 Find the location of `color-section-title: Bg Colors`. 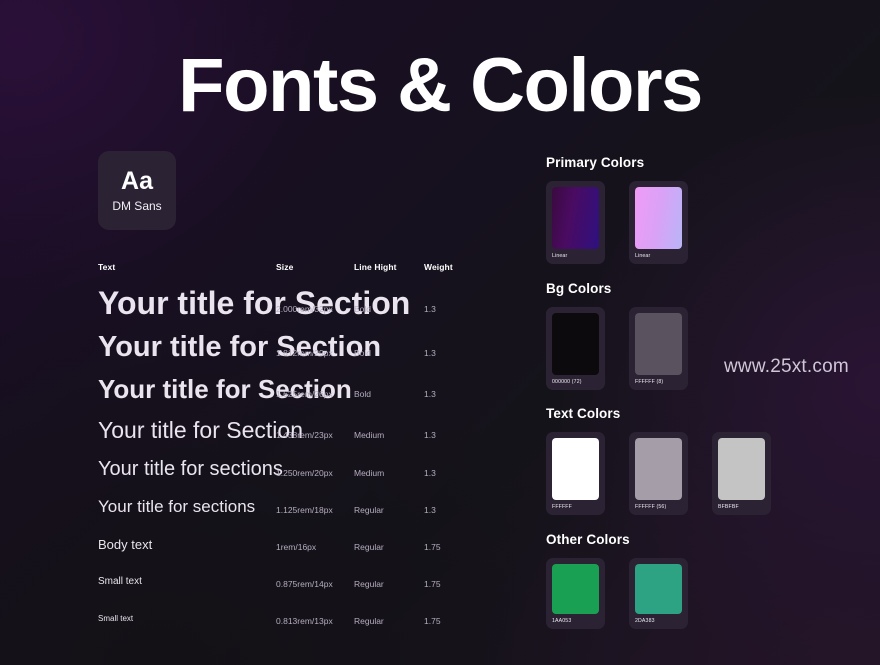

color-section-title: Bg Colors is located at coordinates (579, 288).